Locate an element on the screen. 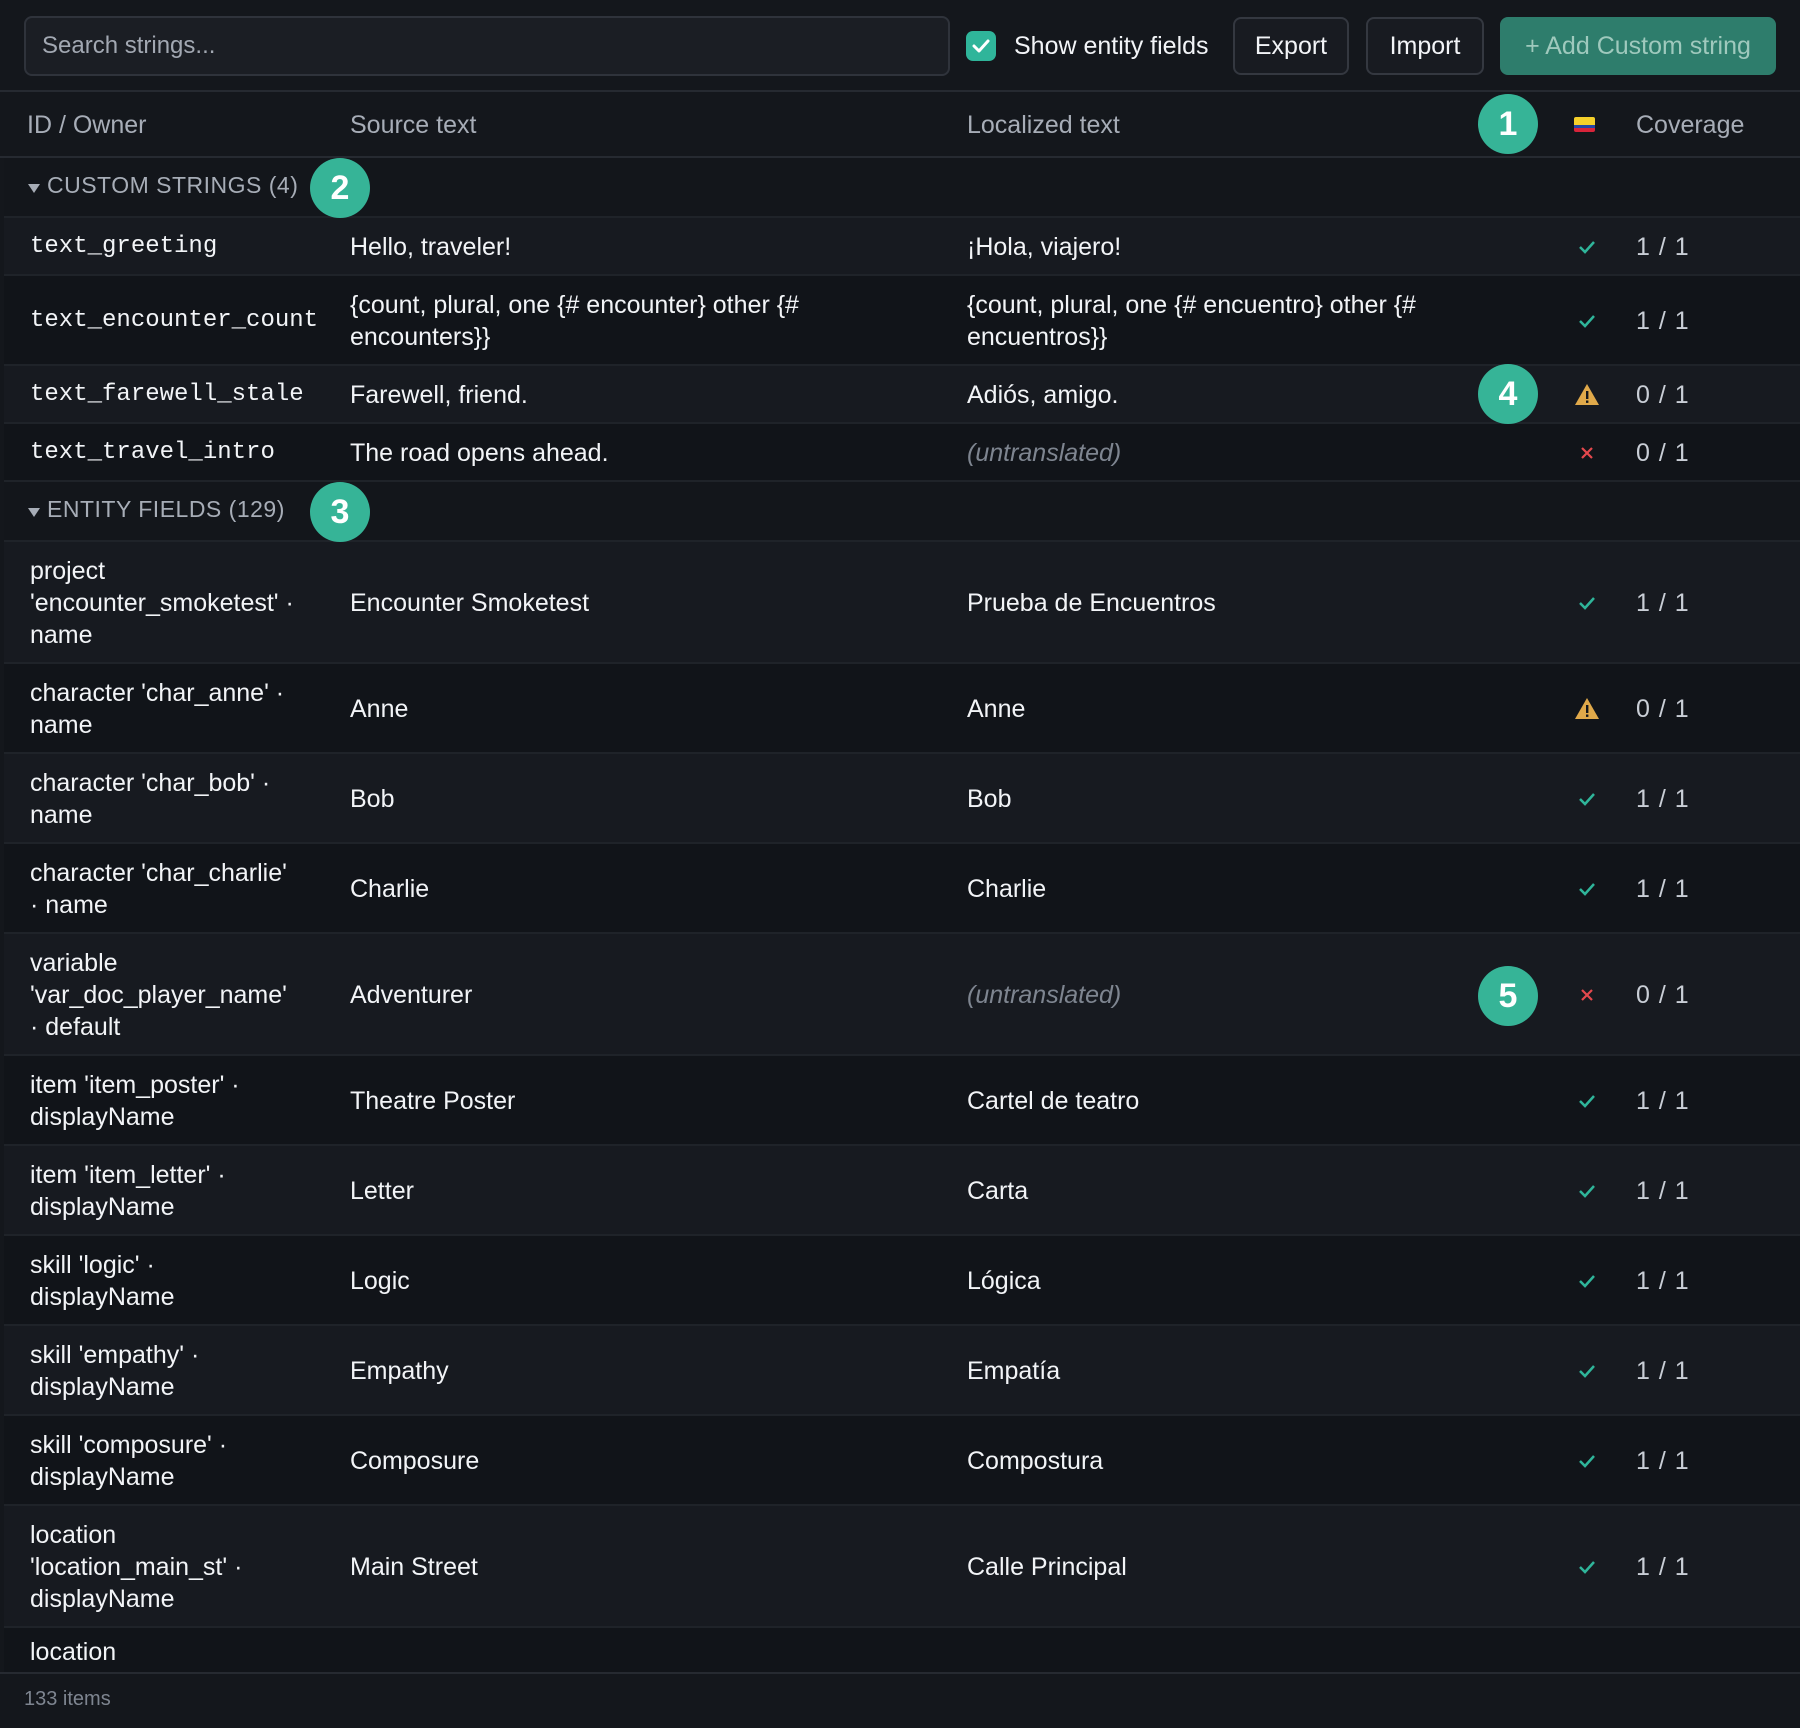  source-text: Main Street is located at coordinates (414, 1567).